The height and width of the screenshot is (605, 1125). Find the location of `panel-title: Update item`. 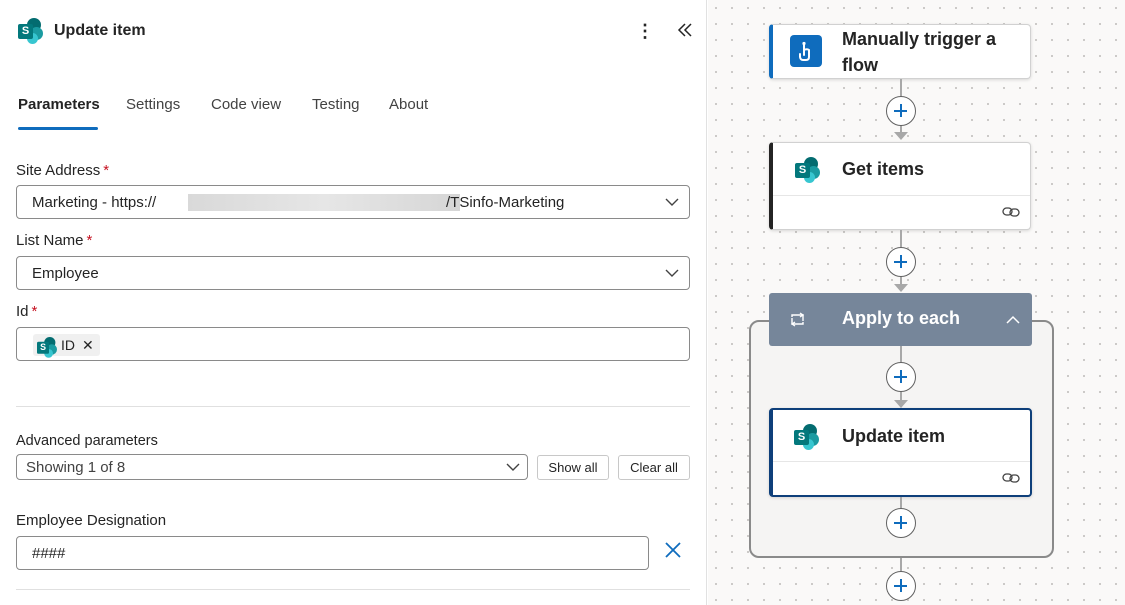

panel-title: Update item is located at coordinates (100, 30).